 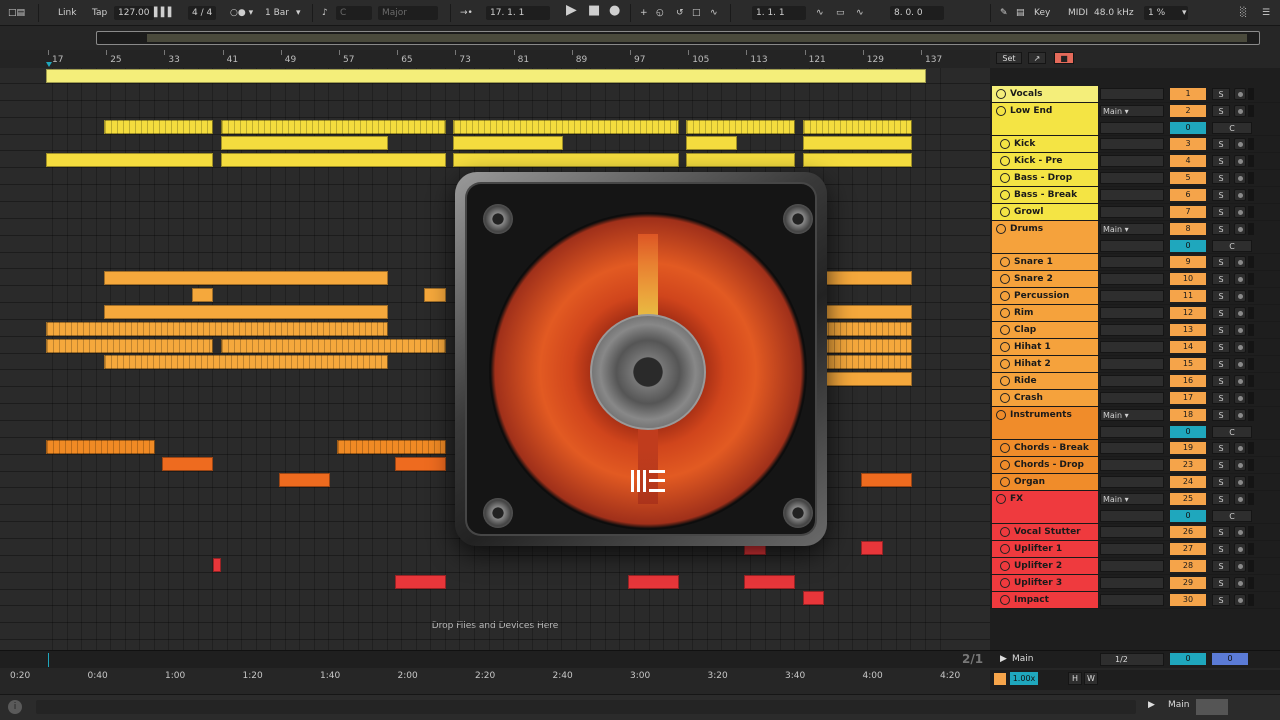 I want to click on track-header: Crash 17 S, so click(x=1135, y=398).